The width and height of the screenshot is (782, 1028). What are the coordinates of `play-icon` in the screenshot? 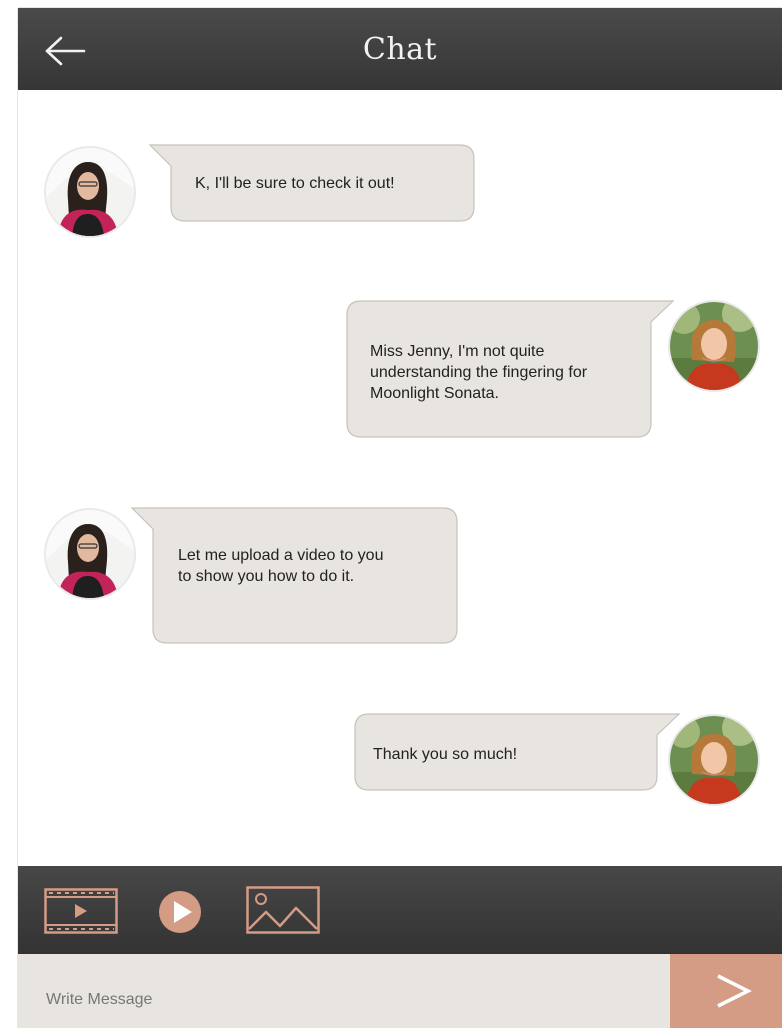 It's located at (180, 912).